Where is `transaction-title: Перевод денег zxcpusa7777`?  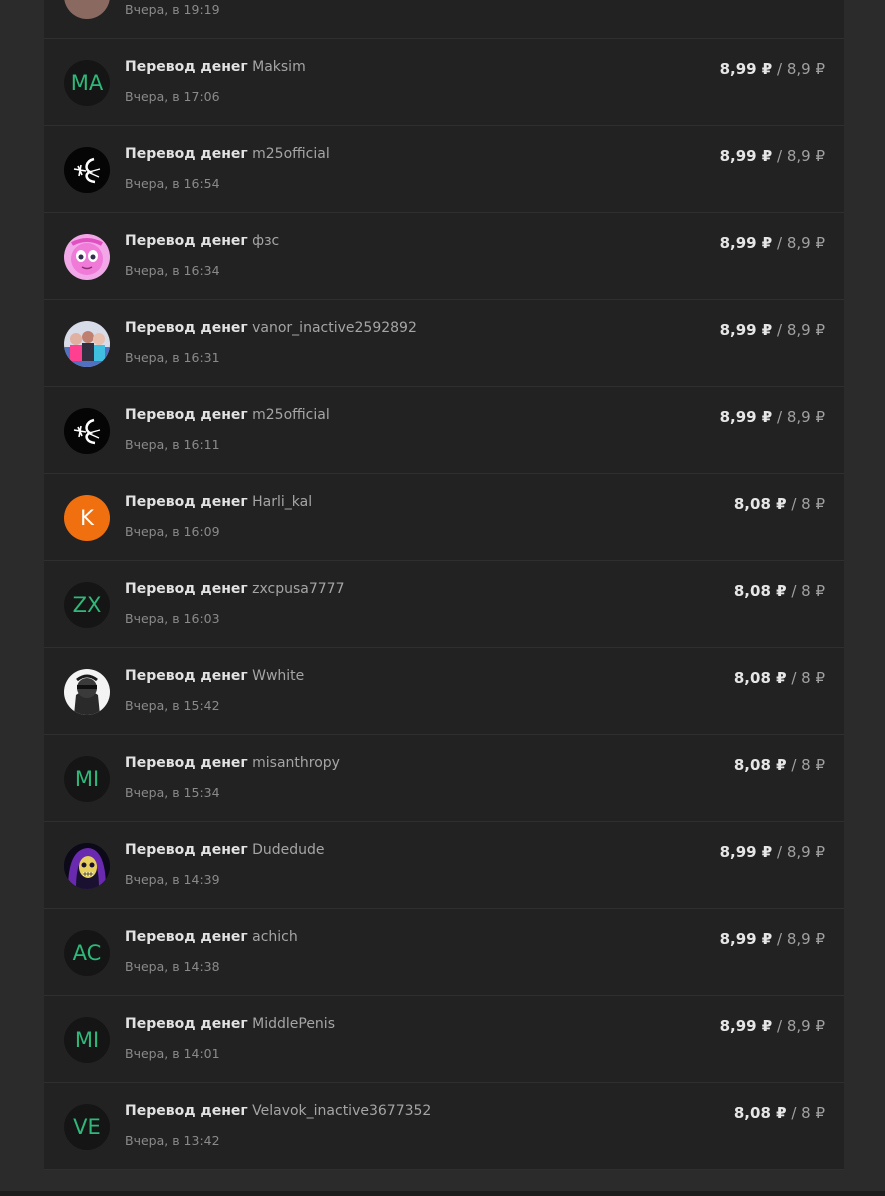
transaction-title: Перевод денег zxcpusa7777 is located at coordinates (234, 589).